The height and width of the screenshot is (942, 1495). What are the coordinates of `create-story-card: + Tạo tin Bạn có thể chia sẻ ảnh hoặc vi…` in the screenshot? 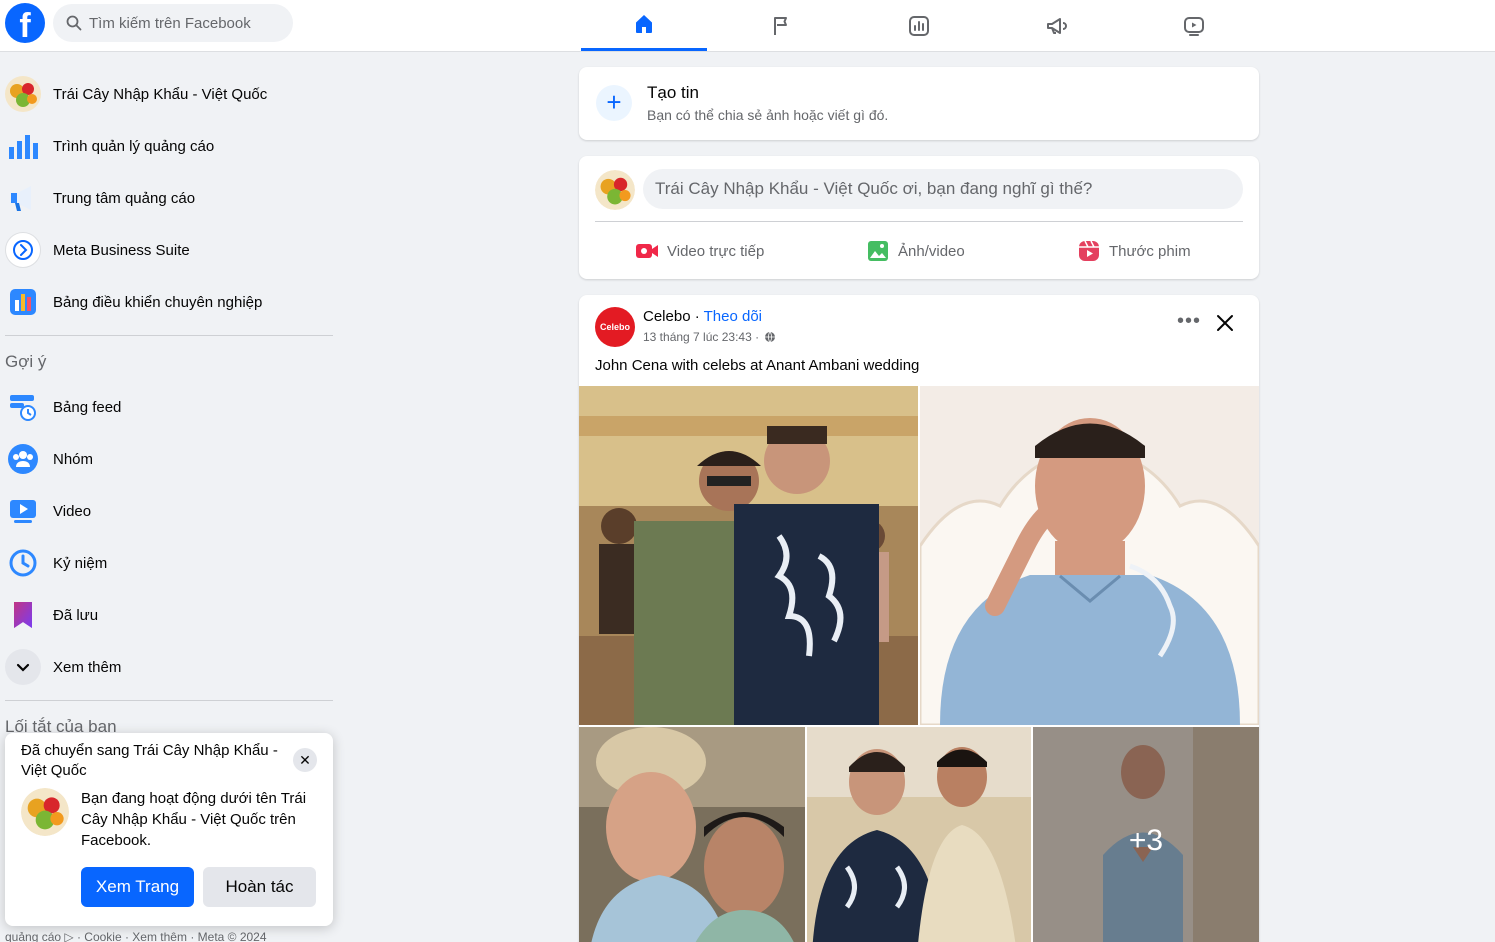 It's located at (919, 103).